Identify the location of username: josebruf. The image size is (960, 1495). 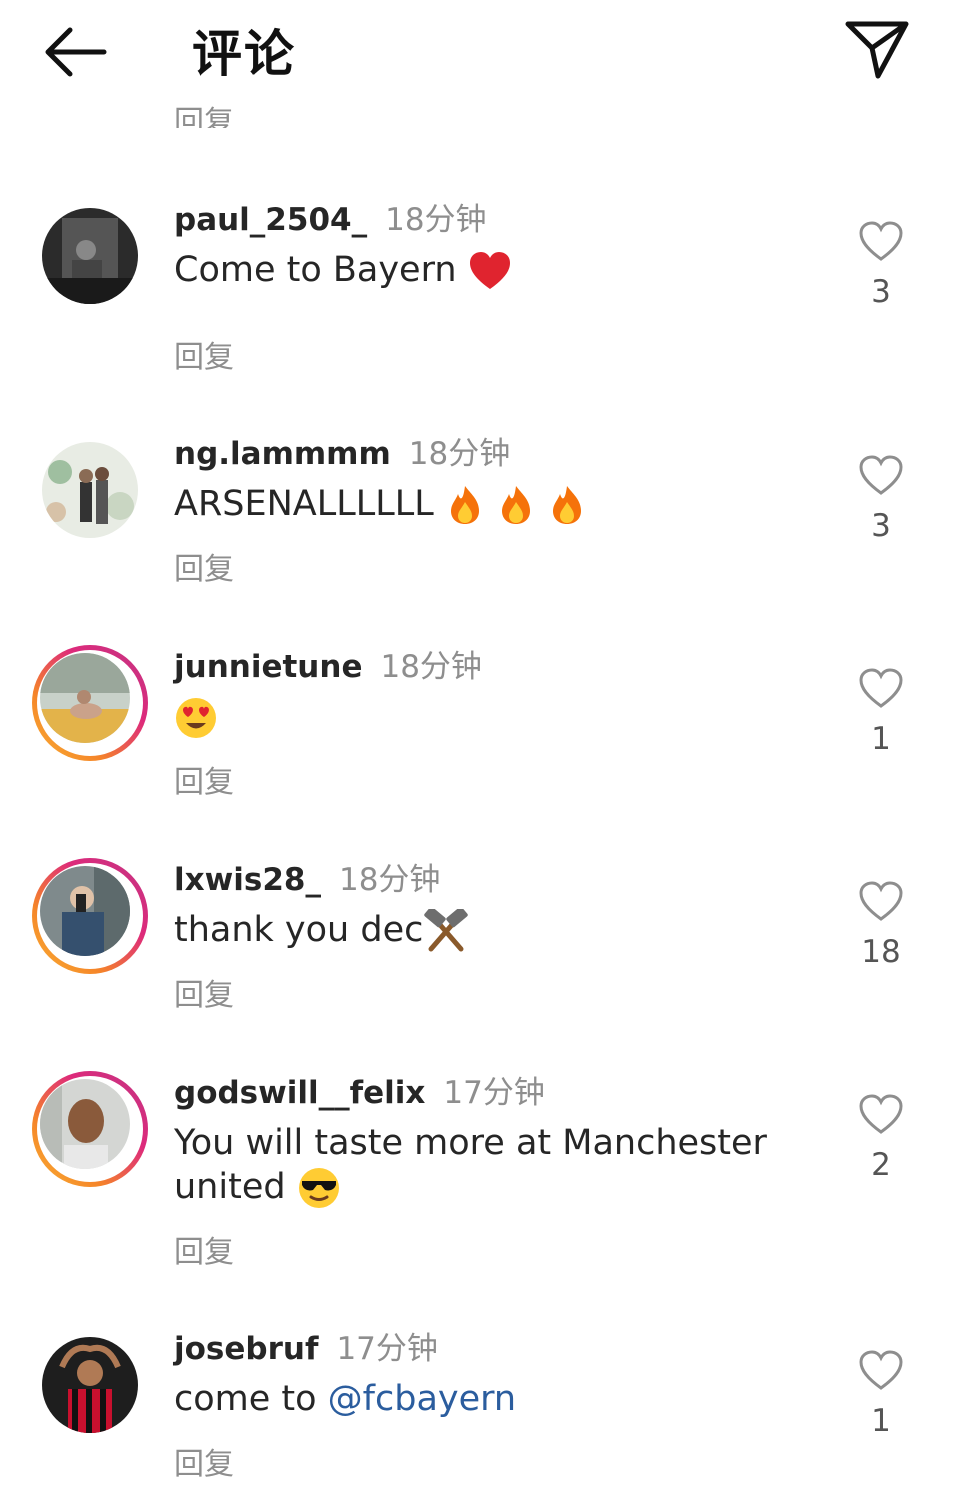
(246, 1349).